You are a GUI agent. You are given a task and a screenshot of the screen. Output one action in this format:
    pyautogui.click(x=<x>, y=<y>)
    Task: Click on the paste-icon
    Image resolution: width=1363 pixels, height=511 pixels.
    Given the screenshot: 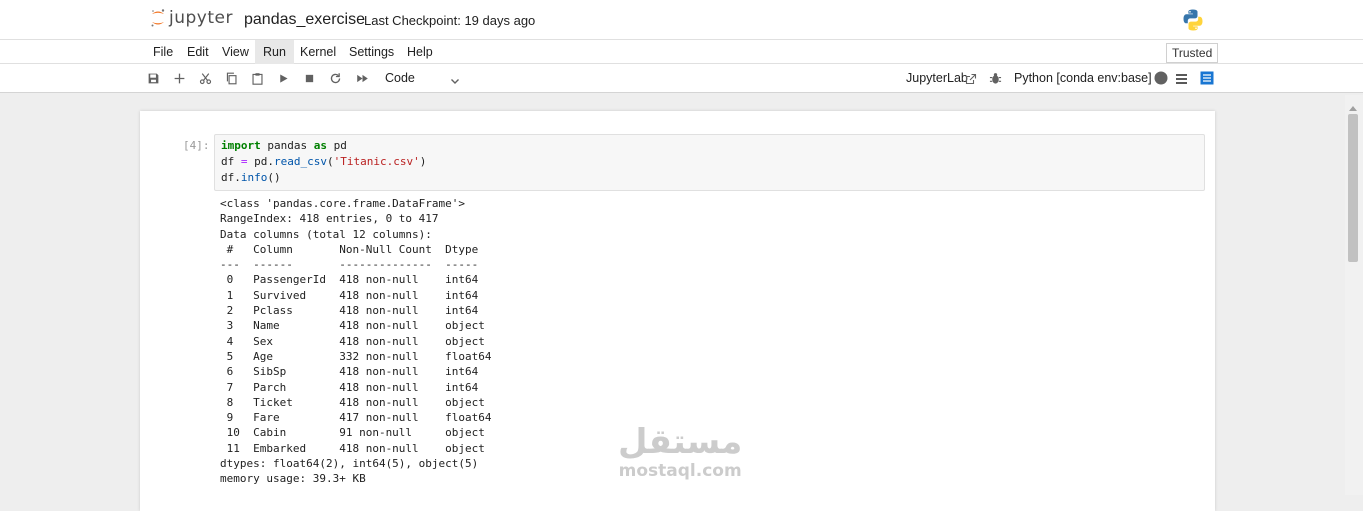 What is the action you would take?
    pyautogui.click(x=257, y=78)
    